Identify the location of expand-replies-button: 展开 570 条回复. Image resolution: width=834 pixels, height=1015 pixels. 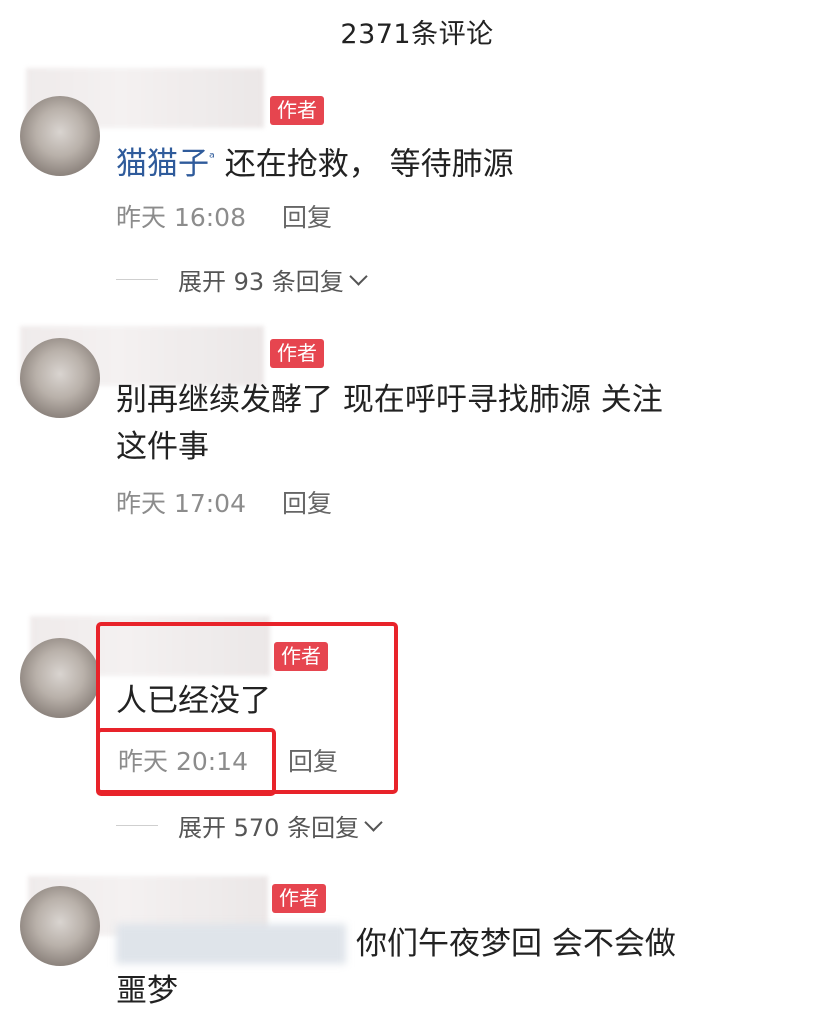
(249, 825).